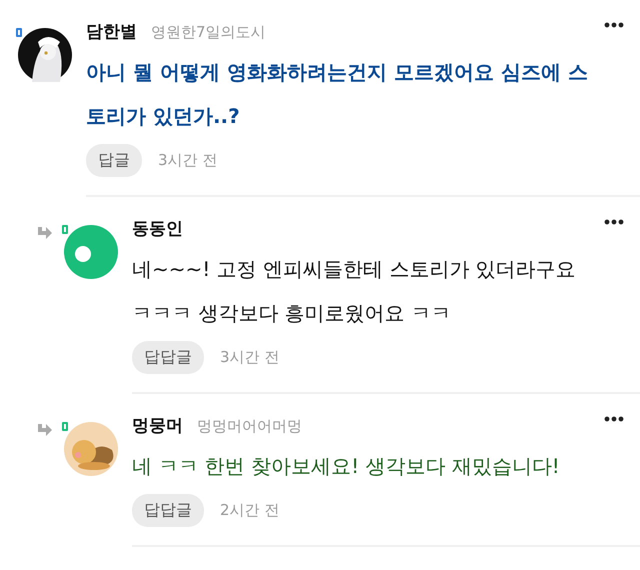  I want to click on timestamp: 2시간 전, so click(250, 510).